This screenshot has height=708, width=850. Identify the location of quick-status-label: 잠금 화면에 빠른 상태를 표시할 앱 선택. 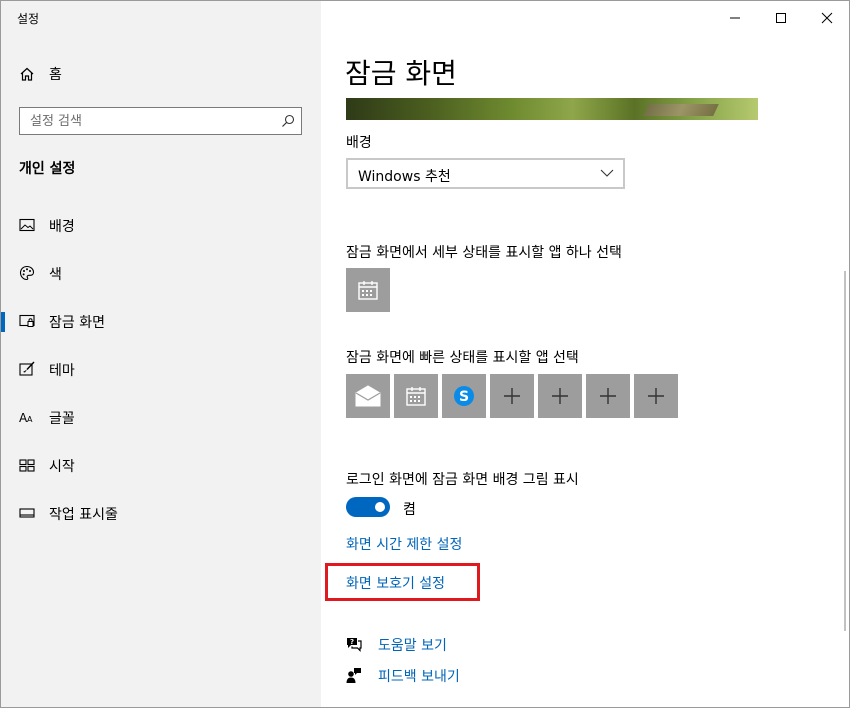
(462, 358).